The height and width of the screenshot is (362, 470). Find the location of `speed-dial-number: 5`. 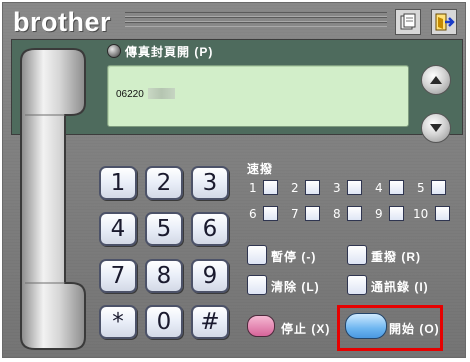

speed-dial-number: 5 is located at coordinates (421, 188).